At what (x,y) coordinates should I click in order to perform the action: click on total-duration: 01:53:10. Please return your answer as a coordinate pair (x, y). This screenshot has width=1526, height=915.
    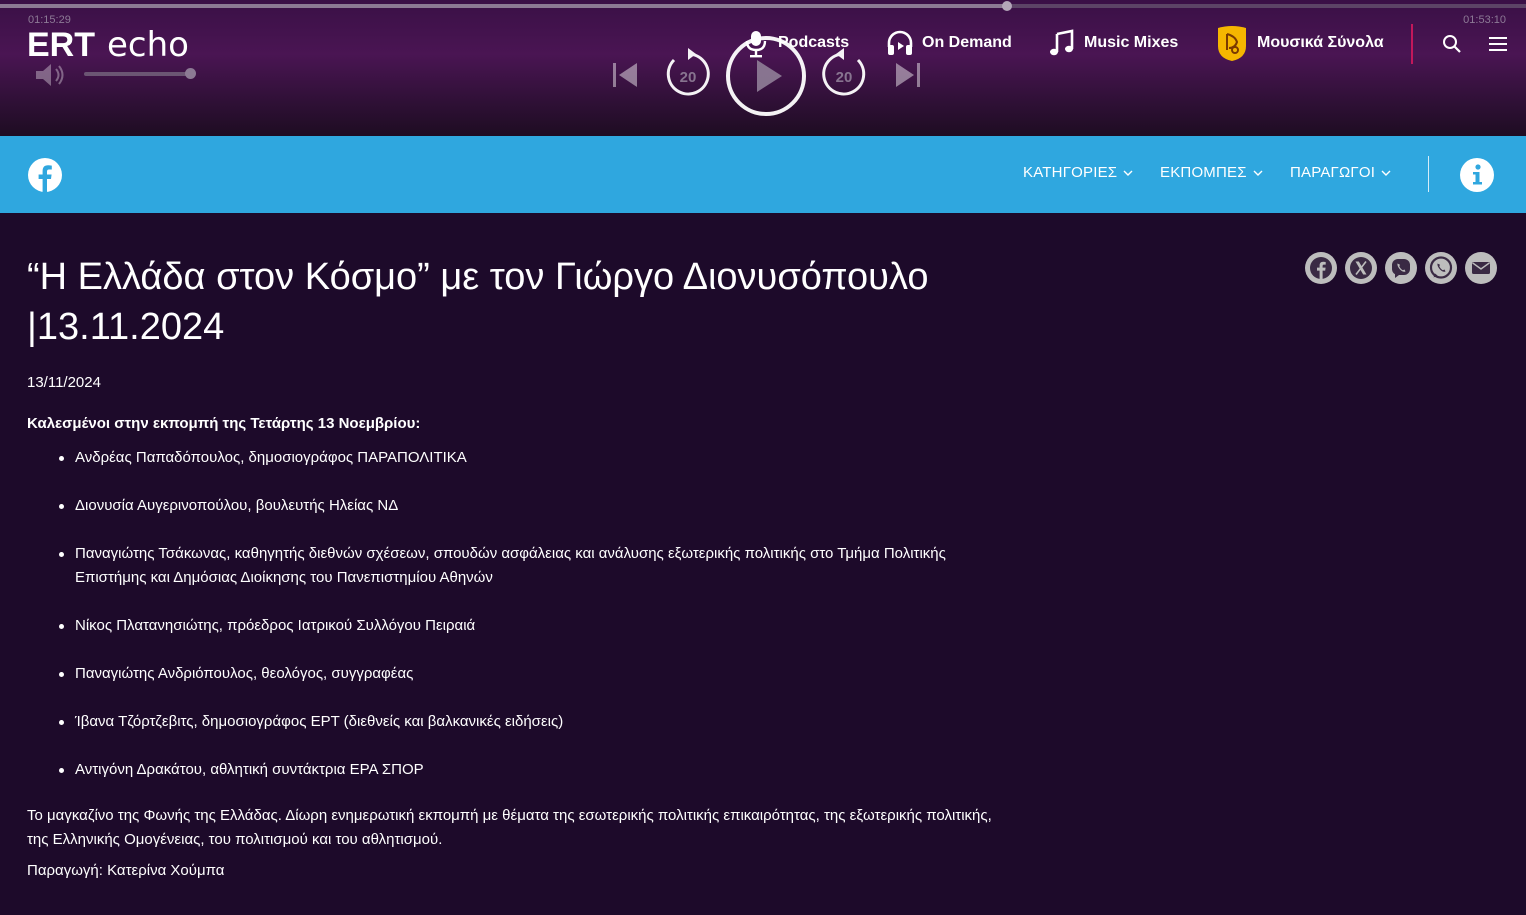
    Looking at the image, I should click on (1484, 20).